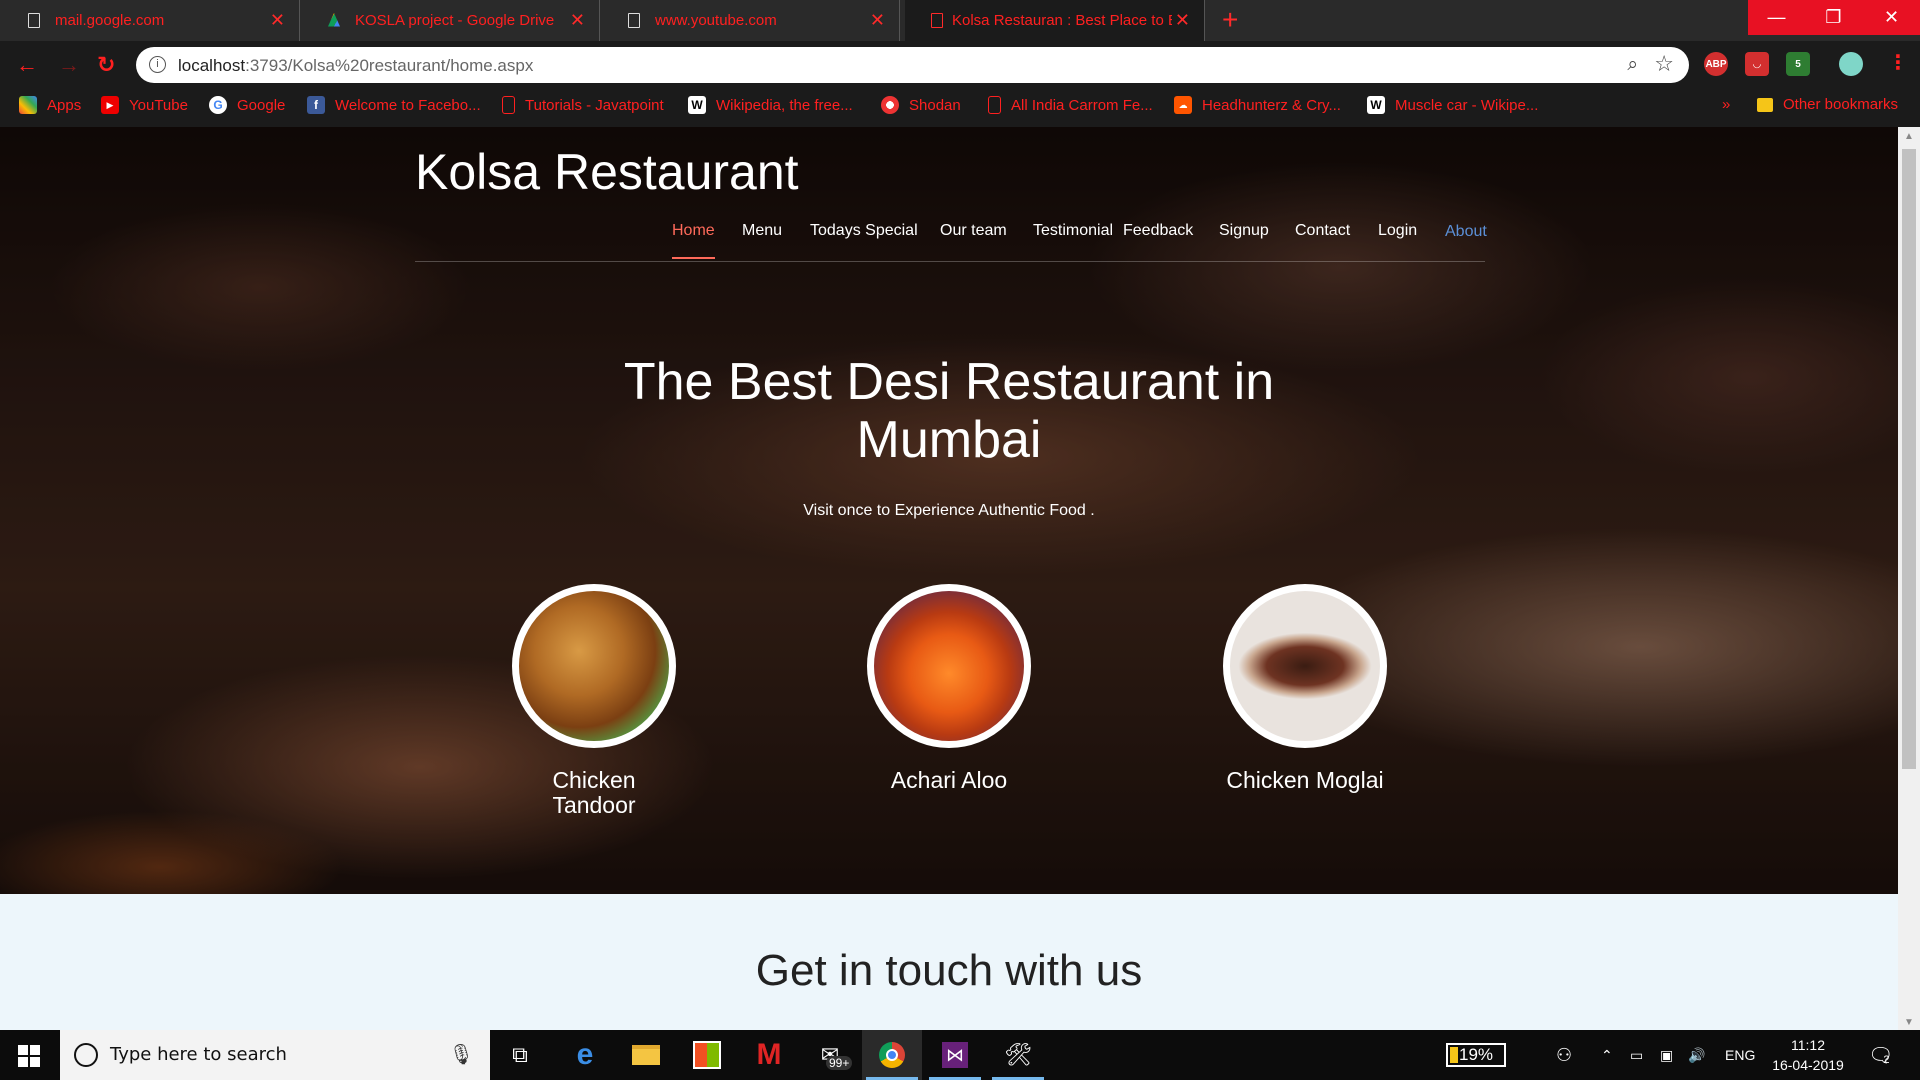  What do you see at coordinates (520, 1055) in the screenshot?
I see `task-view-icon: ⧉` at bounding box center [520, 1055].